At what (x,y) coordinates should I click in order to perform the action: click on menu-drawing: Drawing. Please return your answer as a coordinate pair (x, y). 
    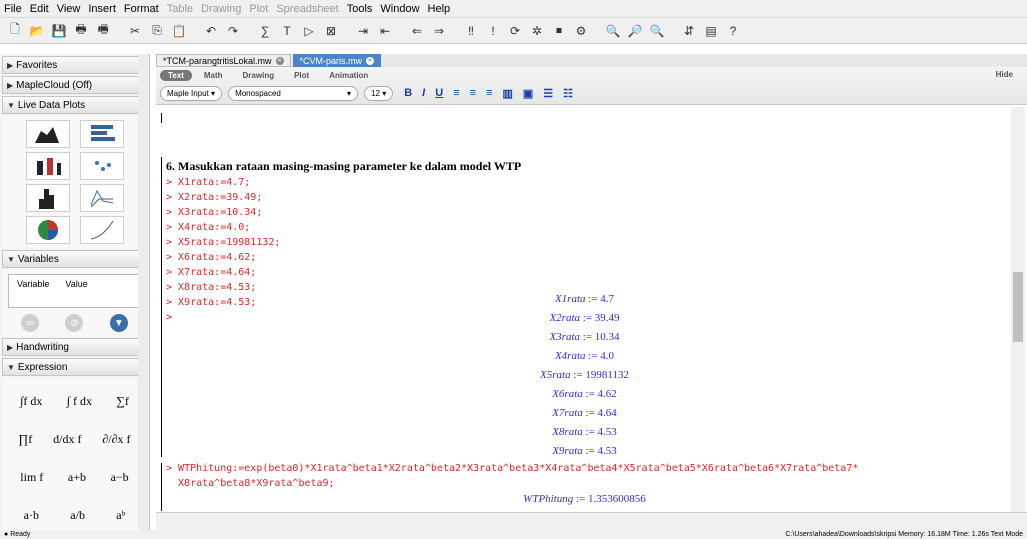
    Looking at the image, I should click on (221, 9).